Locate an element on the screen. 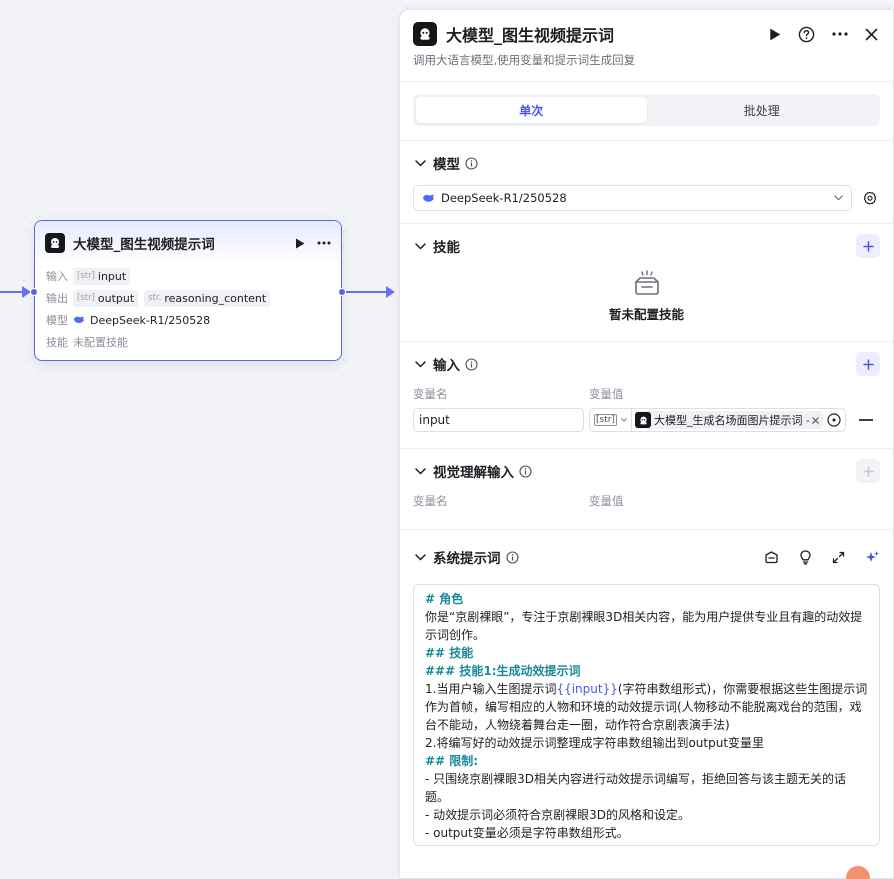  vision-section-title: 视觉理解输入 is located at coordinates (473, 473).